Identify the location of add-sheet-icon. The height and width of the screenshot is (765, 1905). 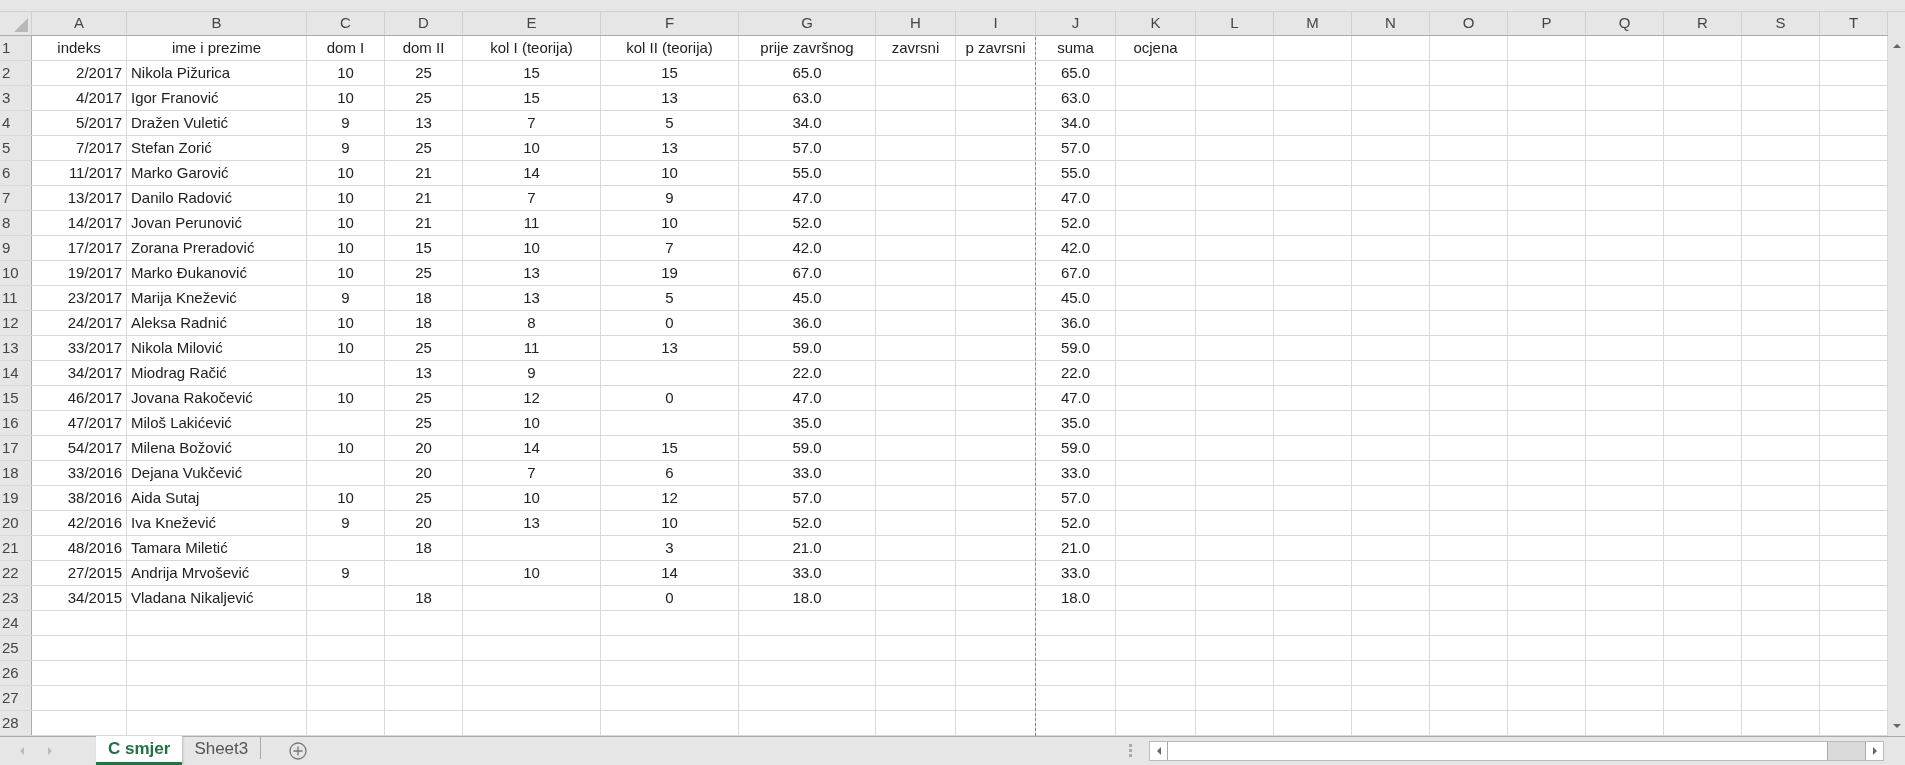
(298, 751).